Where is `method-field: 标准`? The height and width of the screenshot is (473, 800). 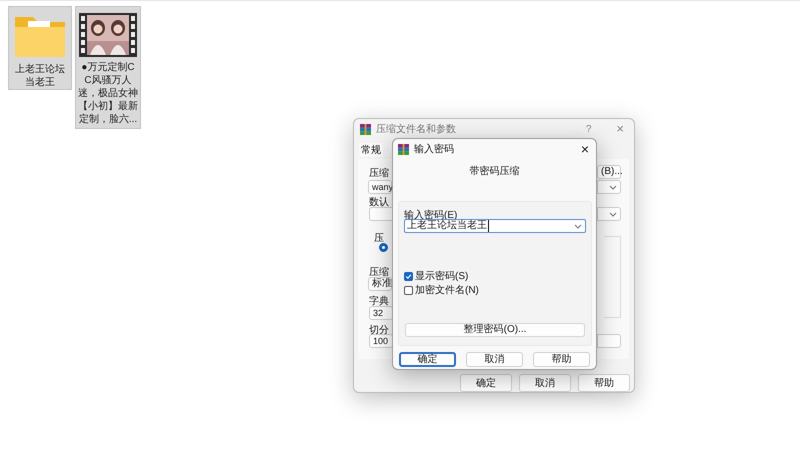 method-field: 标准 is located at coordinates (380, 284).